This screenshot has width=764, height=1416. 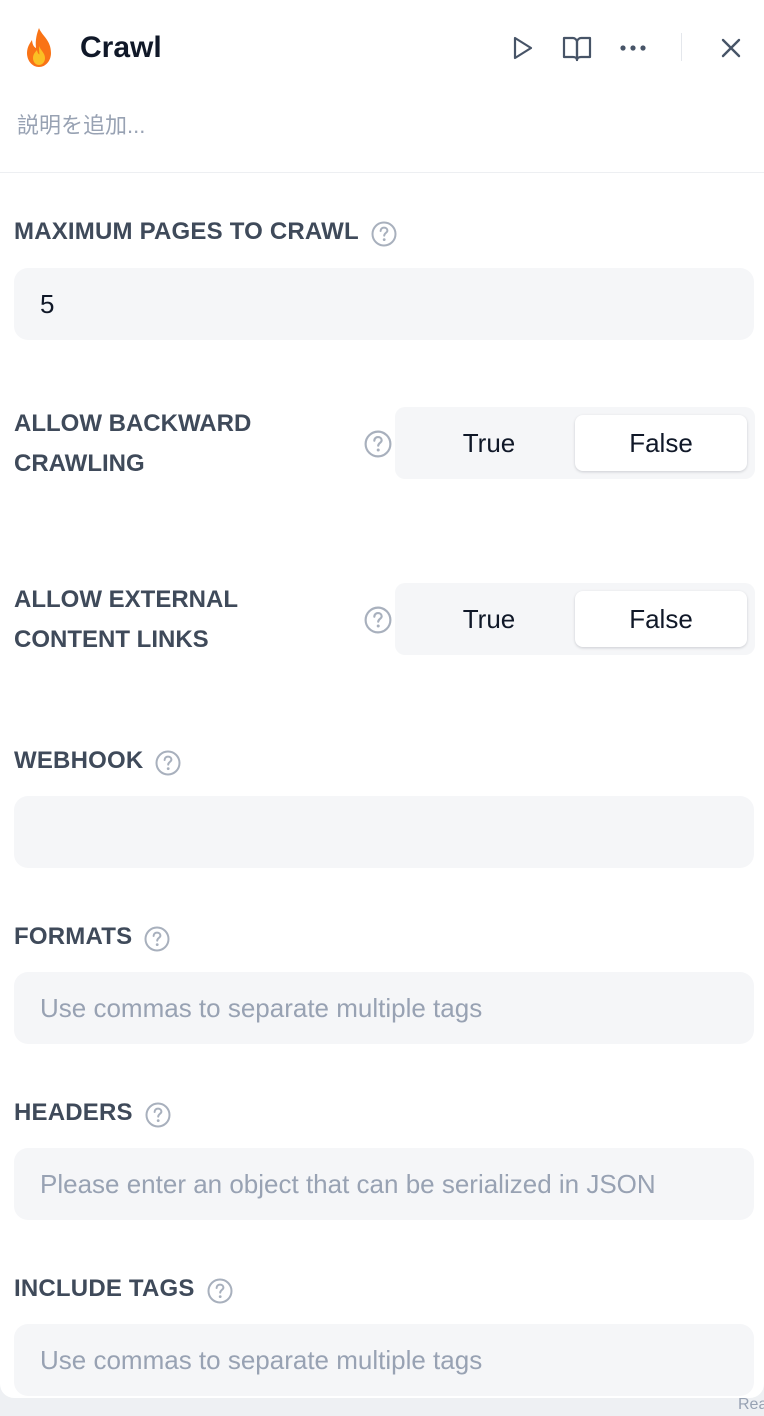 What do you see at coordinates (39, 48) in the screenshot?
I see `flame-icon` at bounding box center [39, 48].